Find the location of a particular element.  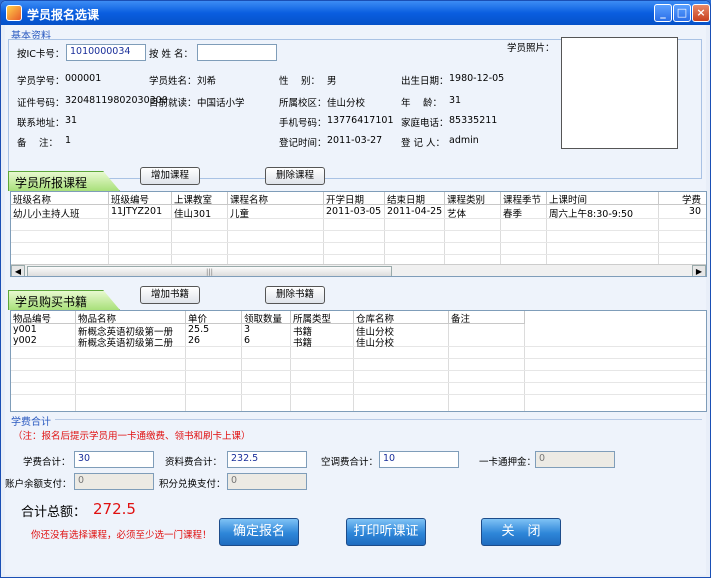

delete-course-button: 删除课程 is located at coordinates (295, 176).